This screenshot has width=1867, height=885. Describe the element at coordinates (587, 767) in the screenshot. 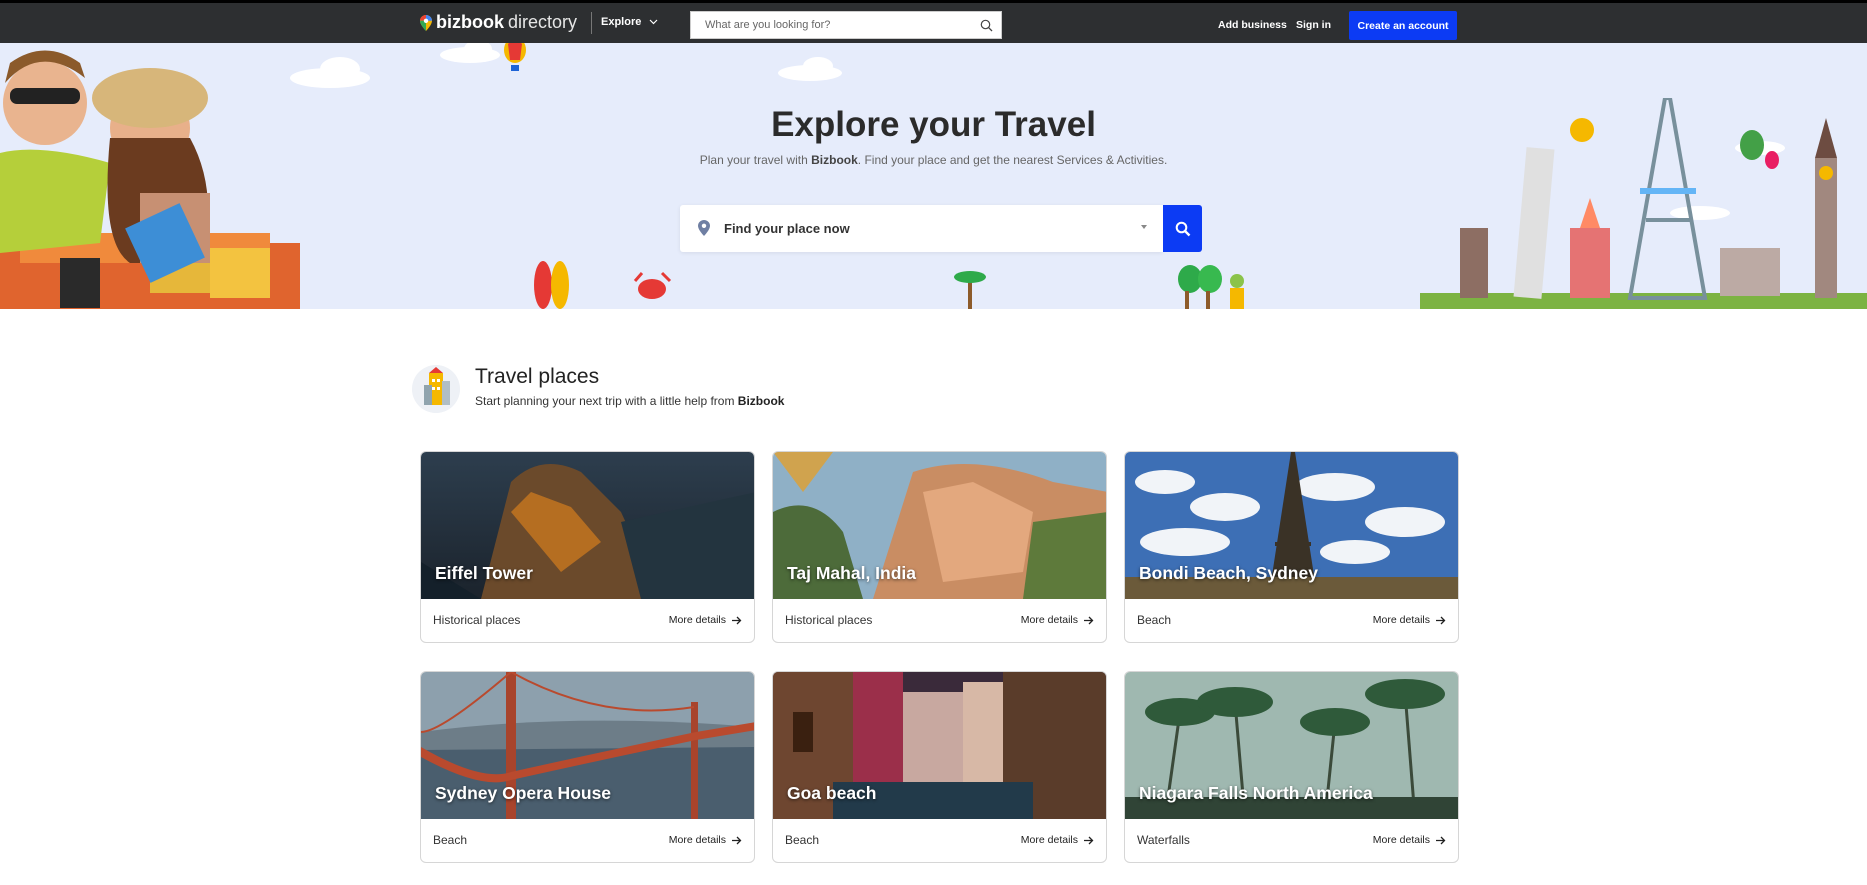

I see `place-card: Sydney Opera House Beach More details` at that location.